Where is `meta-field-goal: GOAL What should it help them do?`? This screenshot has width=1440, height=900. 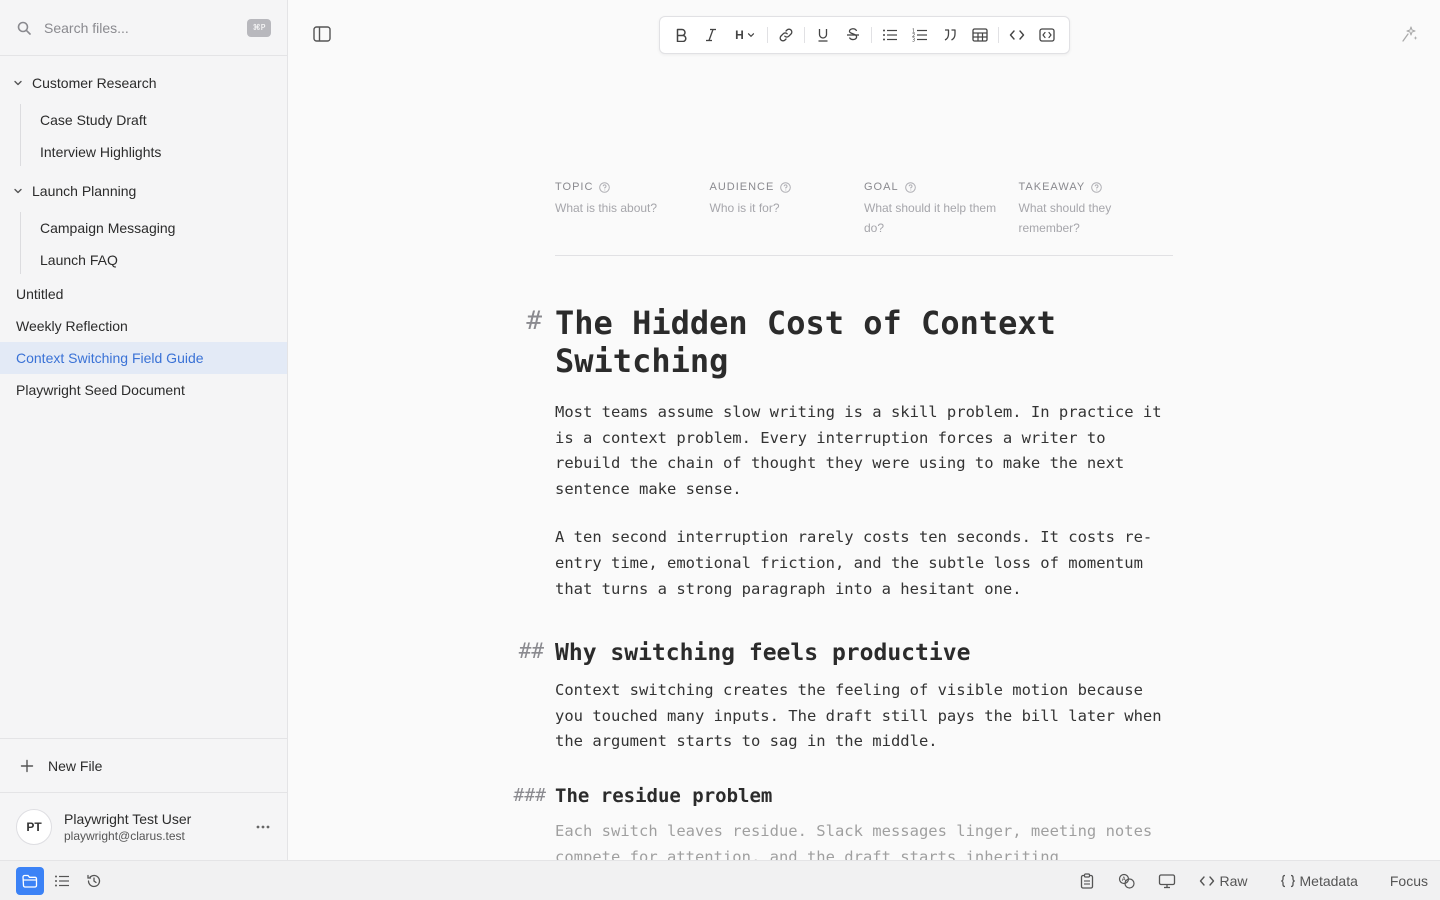 meta-field-goal: GOAL What should it help them do? is located at coordinates (941, 216).